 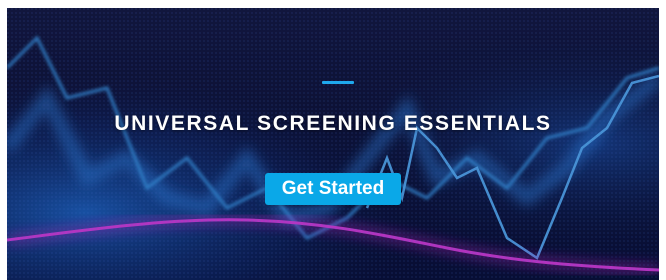 What do you see at coordinates (338, 82) in the screenshot?
I see `accent-divider` at bounding box center [338, 82].